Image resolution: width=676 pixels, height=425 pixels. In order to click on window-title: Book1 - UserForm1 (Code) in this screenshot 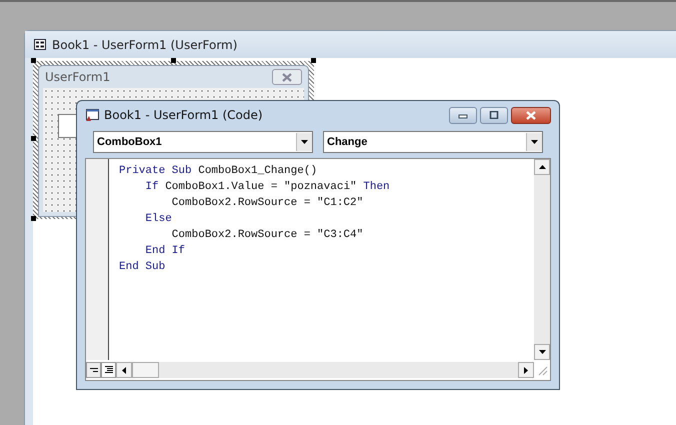, I will do `click(183, 115)`.